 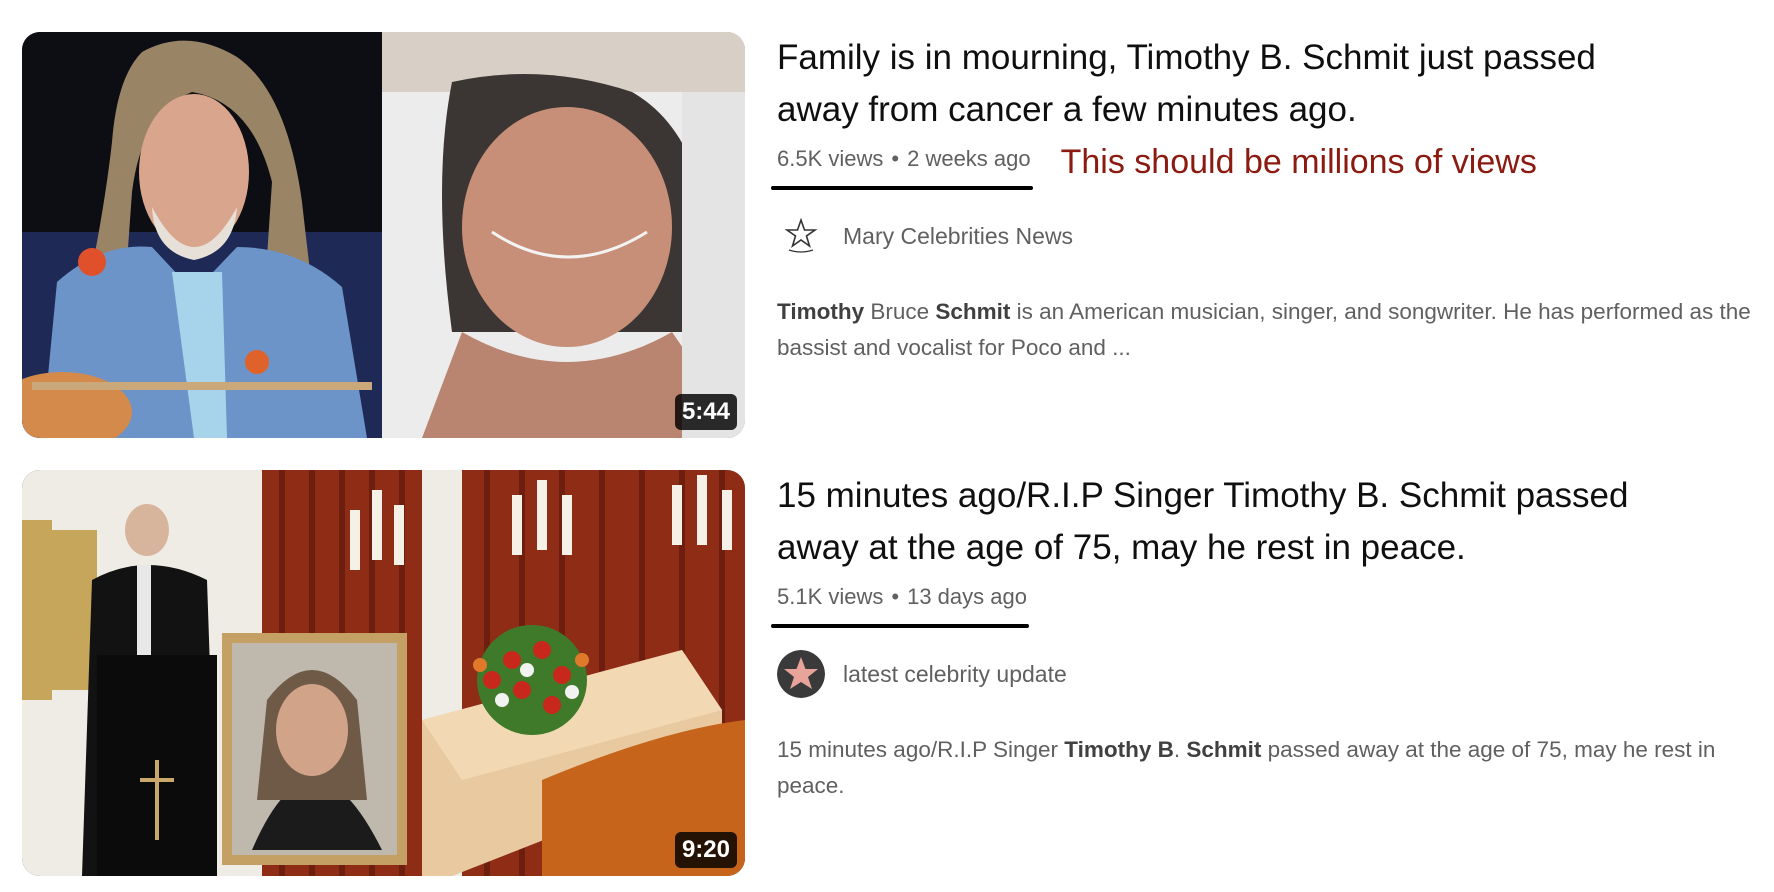 I want to click on annotation-text: This should be millions of views, so click(x=1298, y=161).